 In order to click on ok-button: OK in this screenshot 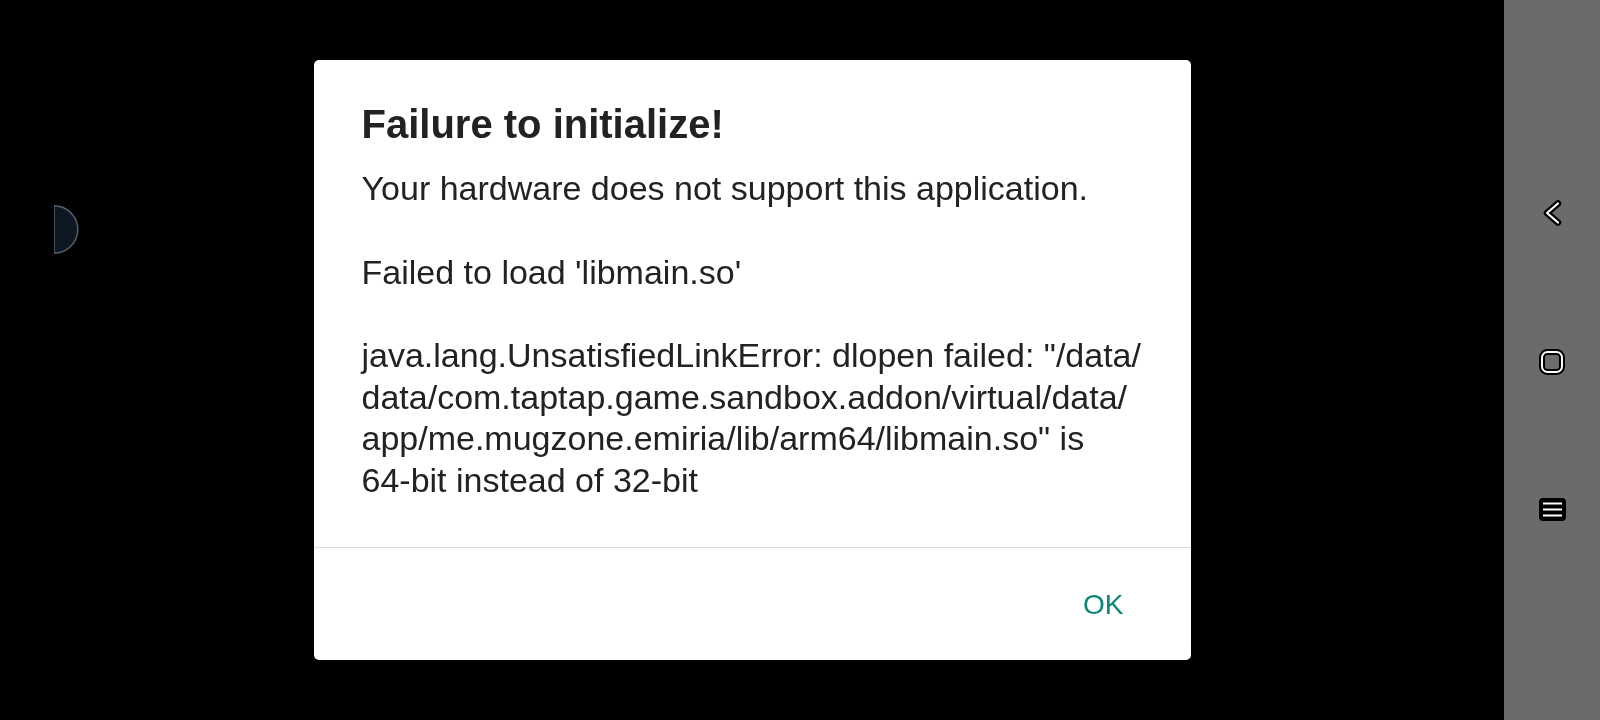, I will do `click(1103, 605)`.